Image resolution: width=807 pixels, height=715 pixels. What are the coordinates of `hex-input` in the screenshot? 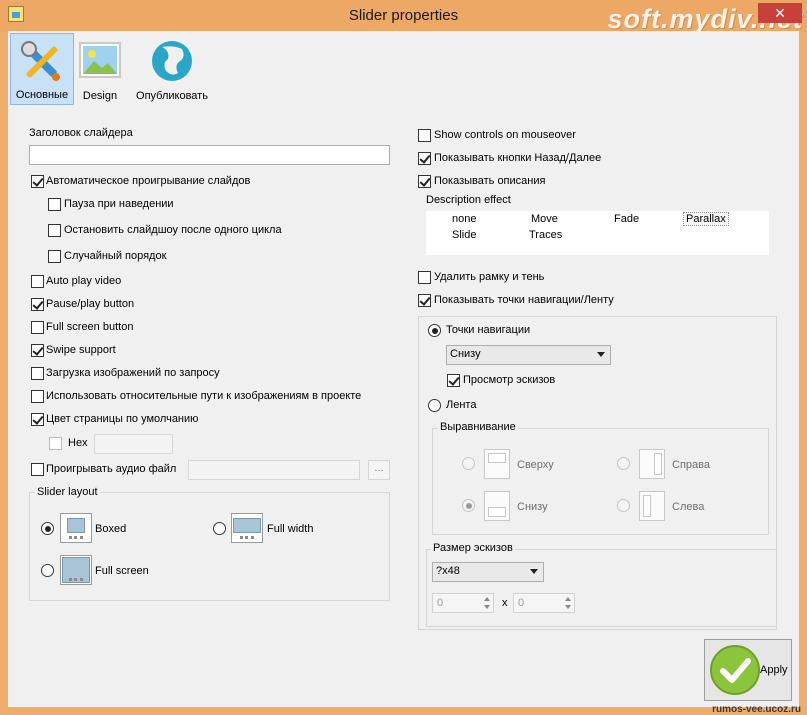 It's located at (133, 444).